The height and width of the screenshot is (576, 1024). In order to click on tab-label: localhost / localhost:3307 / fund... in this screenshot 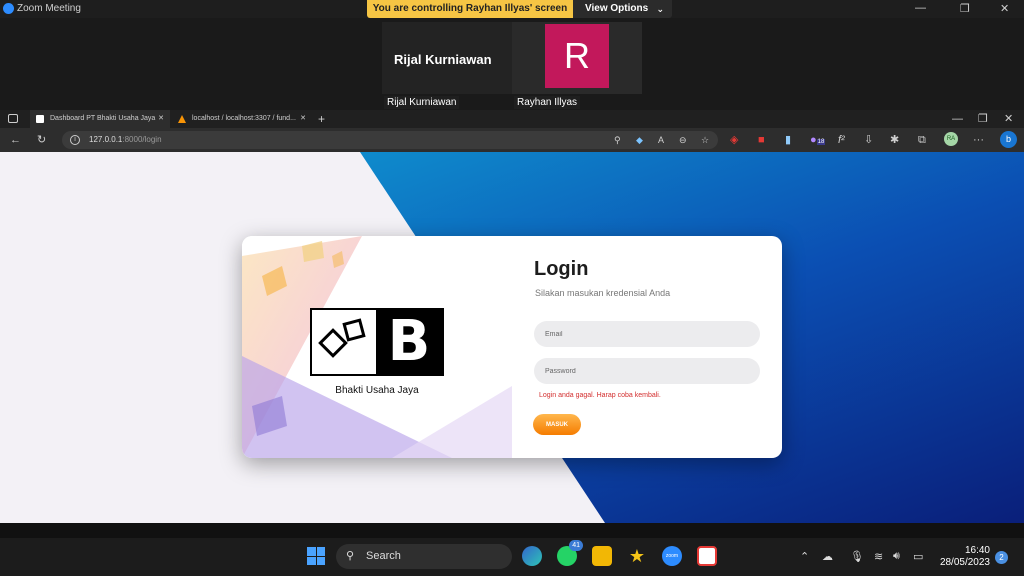, I will do `click(244, 118)`.